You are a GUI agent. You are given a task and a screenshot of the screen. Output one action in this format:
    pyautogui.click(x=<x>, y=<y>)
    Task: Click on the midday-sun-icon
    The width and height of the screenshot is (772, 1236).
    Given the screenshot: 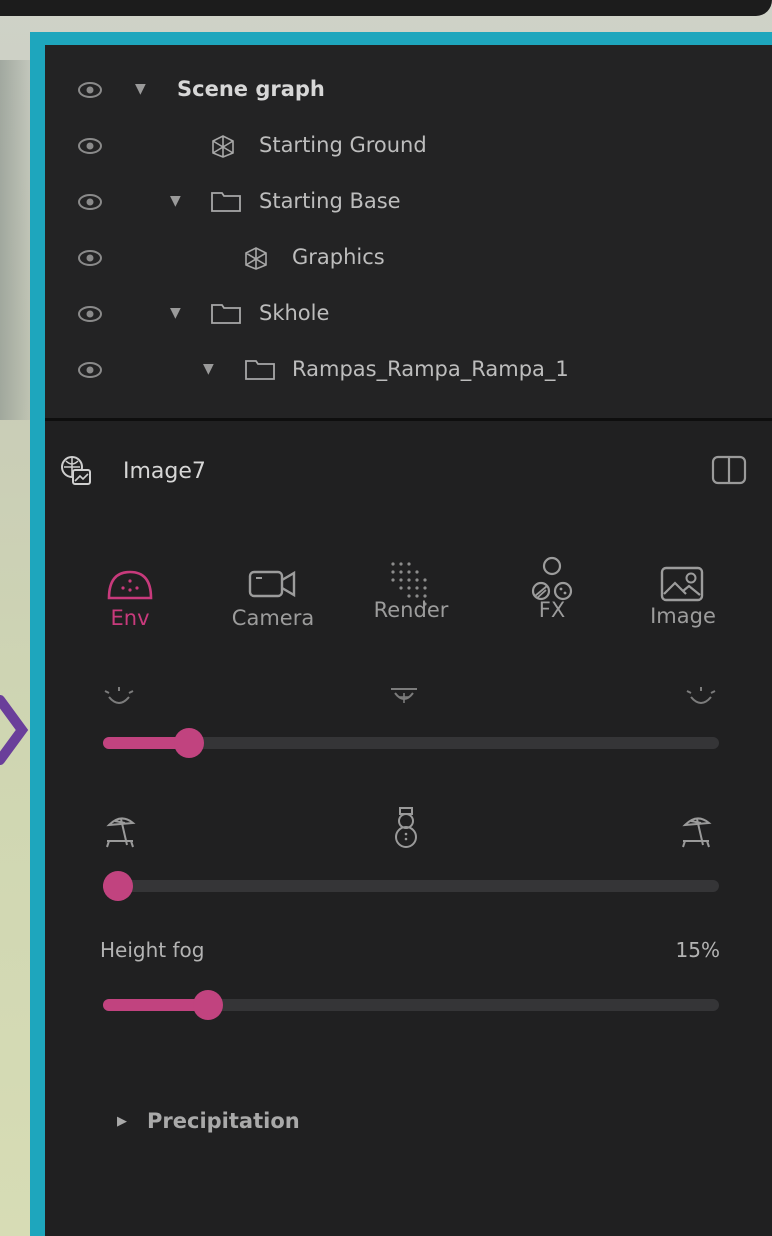 What is the action you would take?
    pyautogui.click(x=404, y=695)
    